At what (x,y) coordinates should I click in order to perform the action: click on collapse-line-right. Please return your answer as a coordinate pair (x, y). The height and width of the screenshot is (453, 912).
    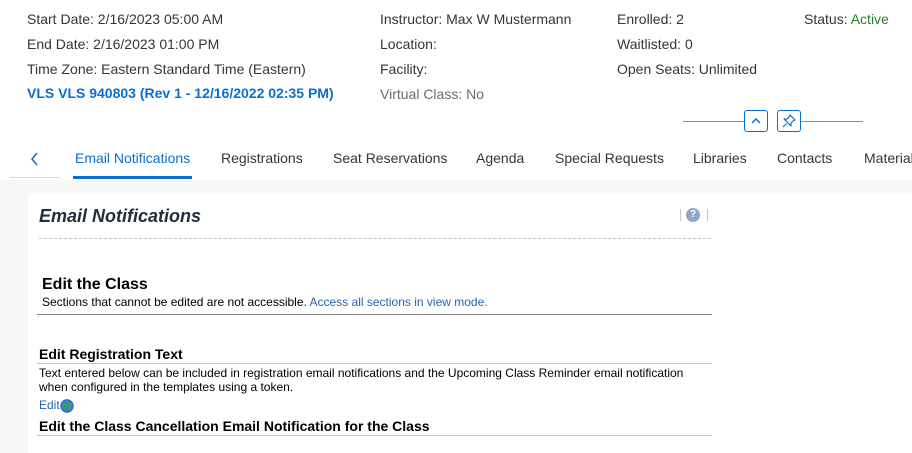
    Looking at the image, I should click on (832, 121).